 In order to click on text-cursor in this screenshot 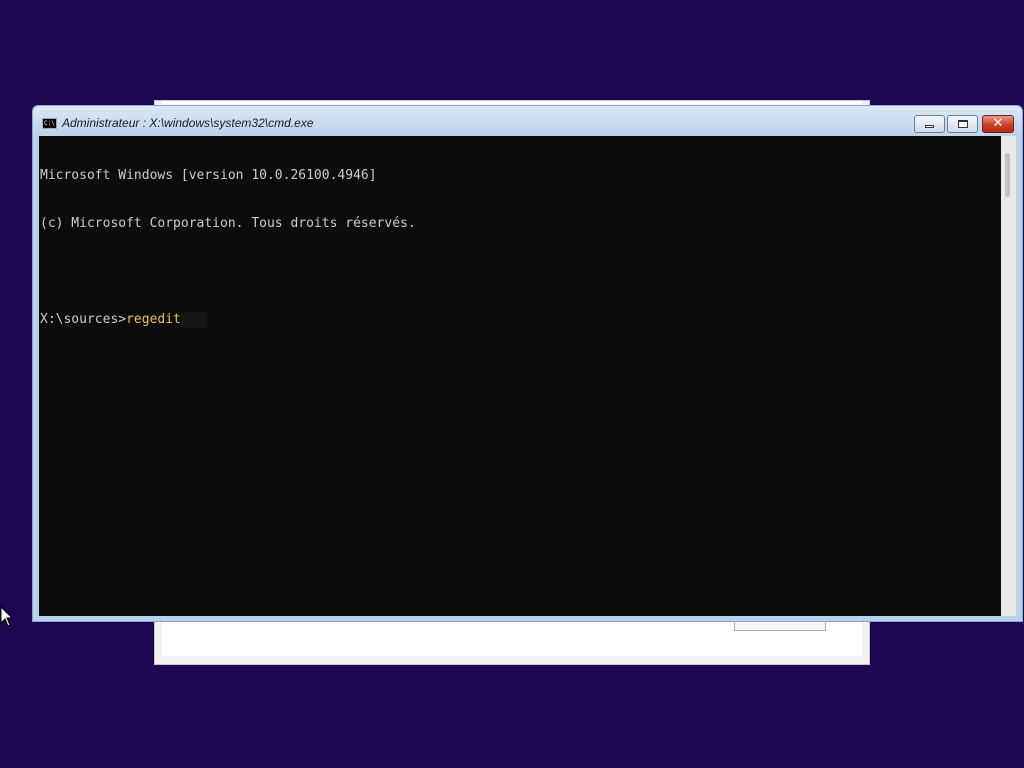, I will do `click(193, 320)`.